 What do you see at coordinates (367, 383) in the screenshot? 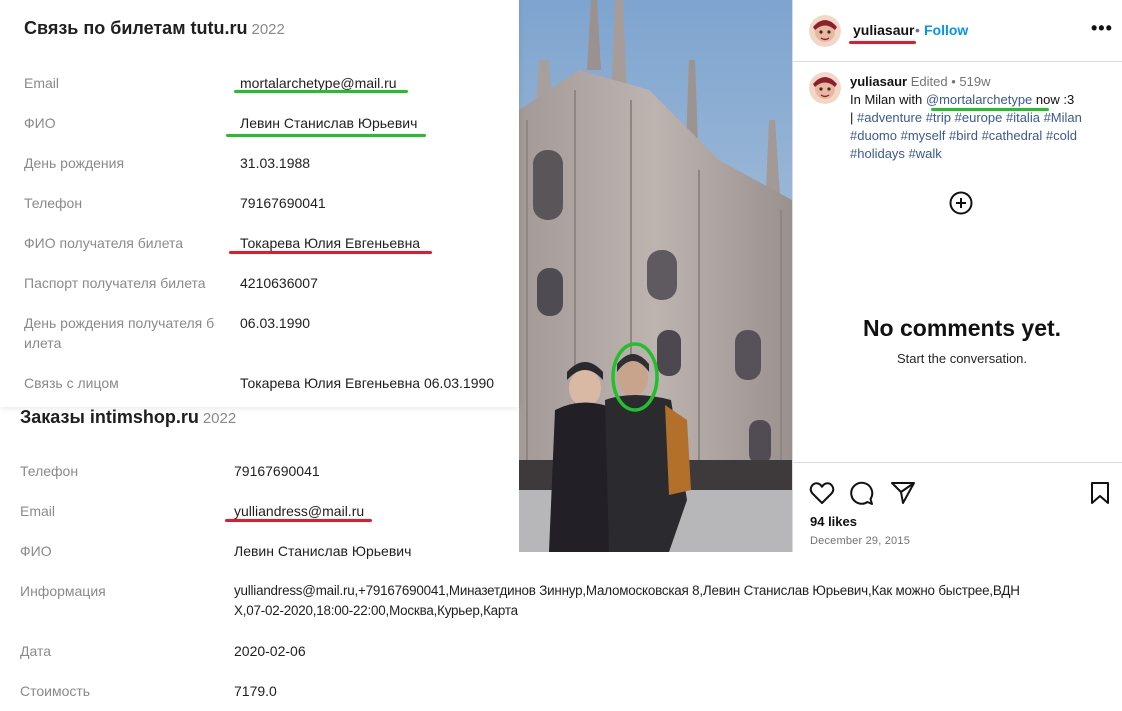
I see `tutu-value-link: Токарева Юлия Евгеньевна 06.03.1990` at bounding box center [367, 383].